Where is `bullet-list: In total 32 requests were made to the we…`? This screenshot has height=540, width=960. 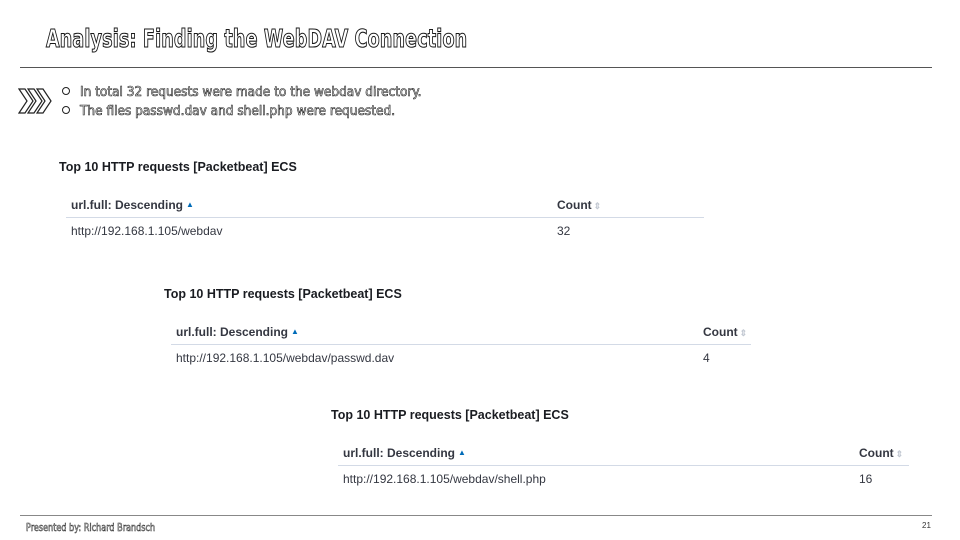
bullet-list: In total 32 requests were made to the we… is located at coordinates (242, 102).